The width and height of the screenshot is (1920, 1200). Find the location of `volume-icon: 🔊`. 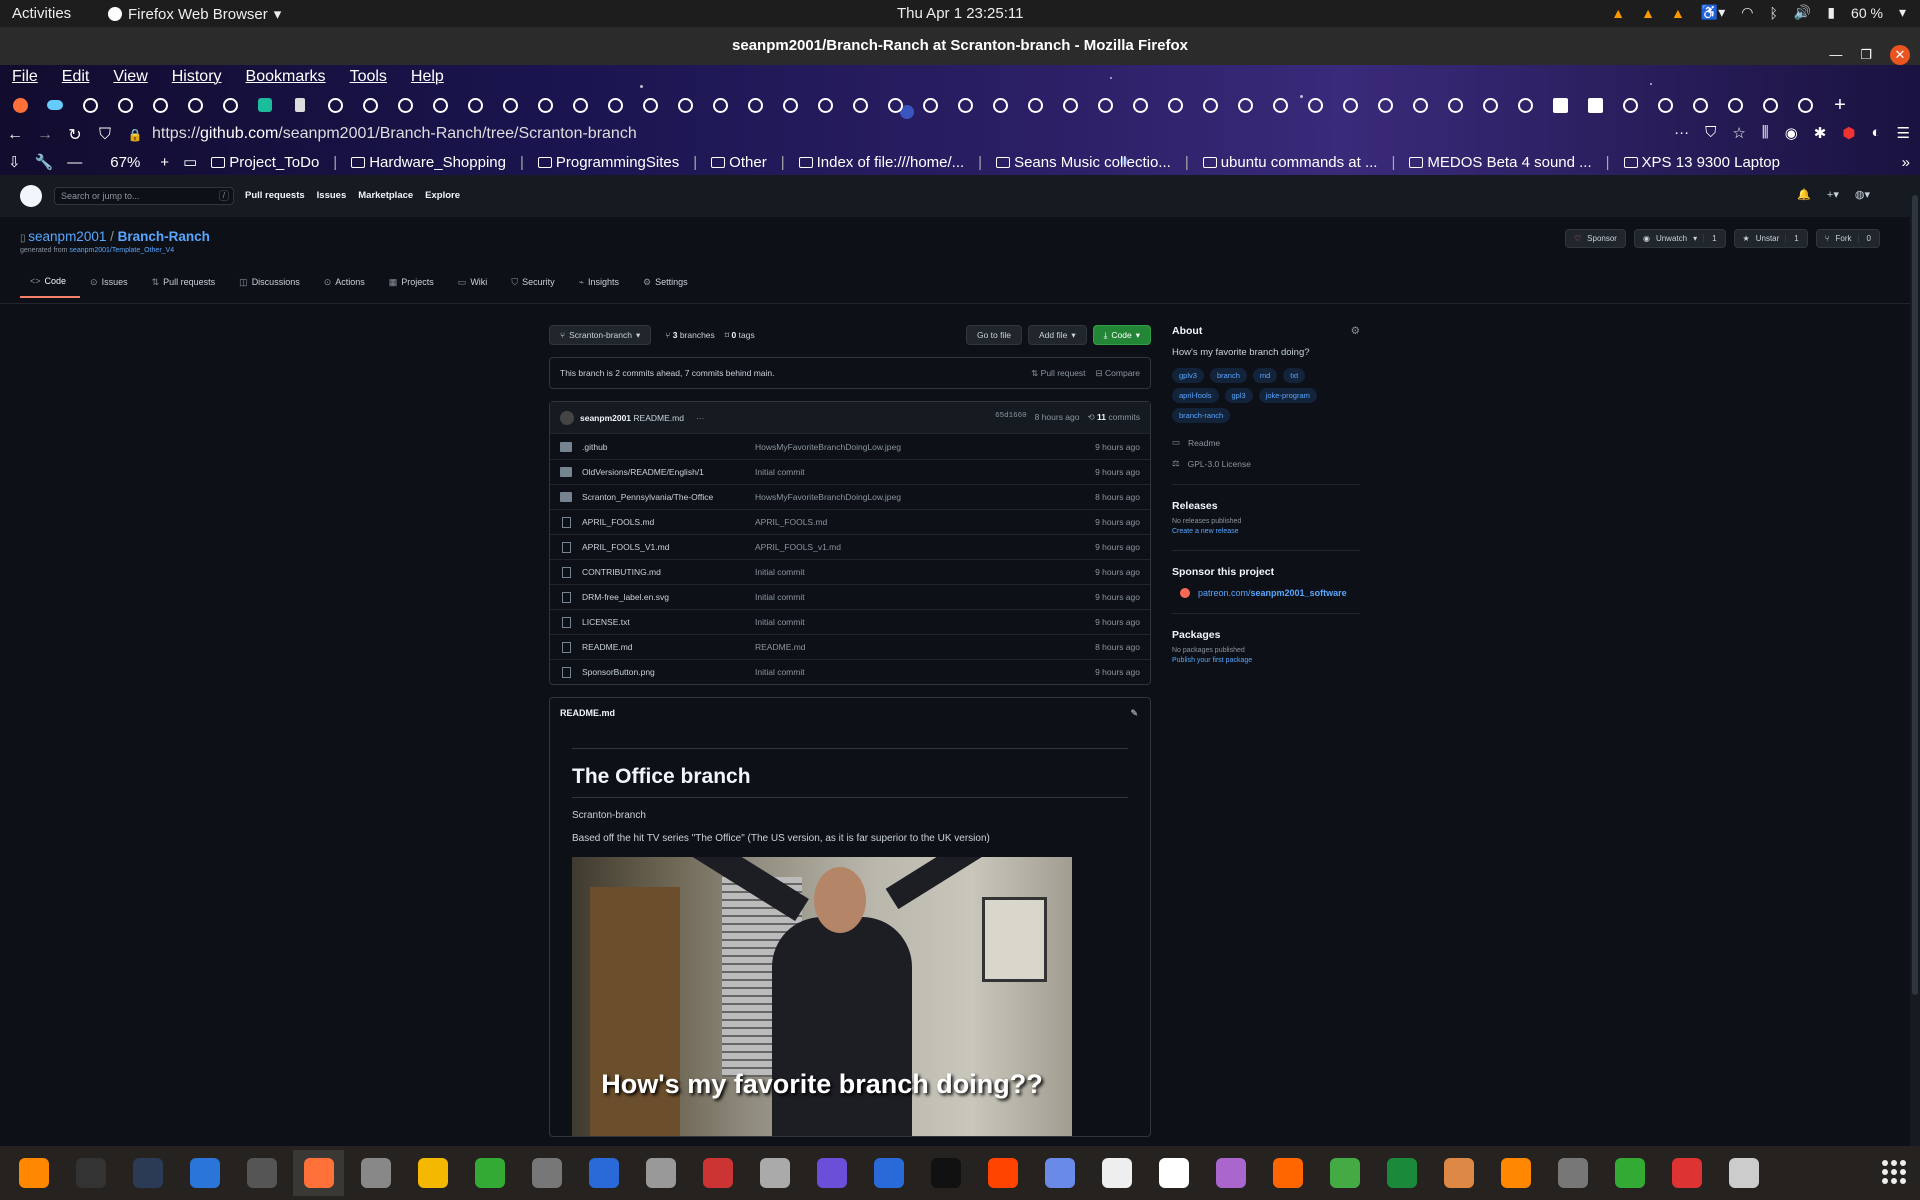

volume-icon: 🔊 is located at coordinates (1802, 12).